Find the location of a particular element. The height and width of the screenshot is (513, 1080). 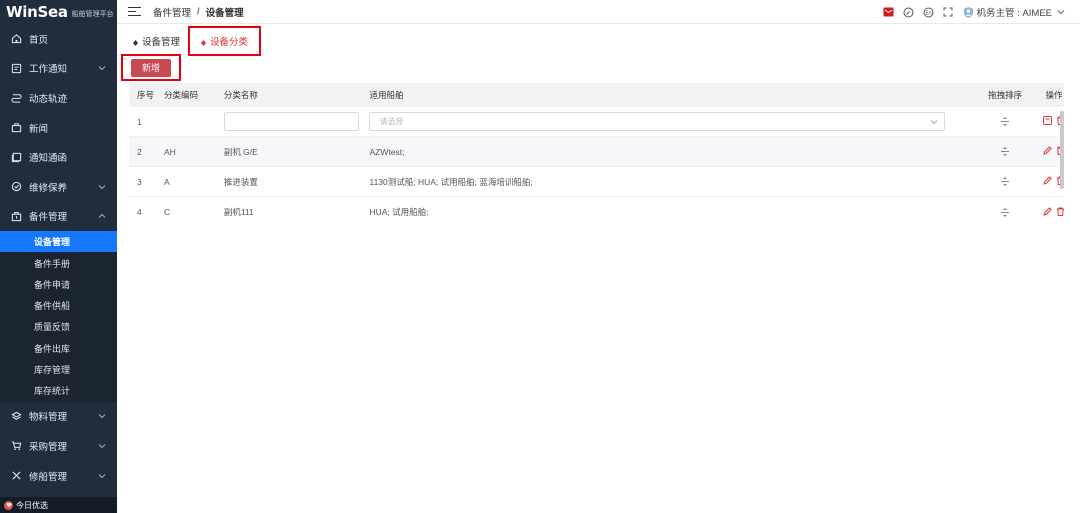

sidebar-item-label: 通知通函 is located at coordinates (48, 159).